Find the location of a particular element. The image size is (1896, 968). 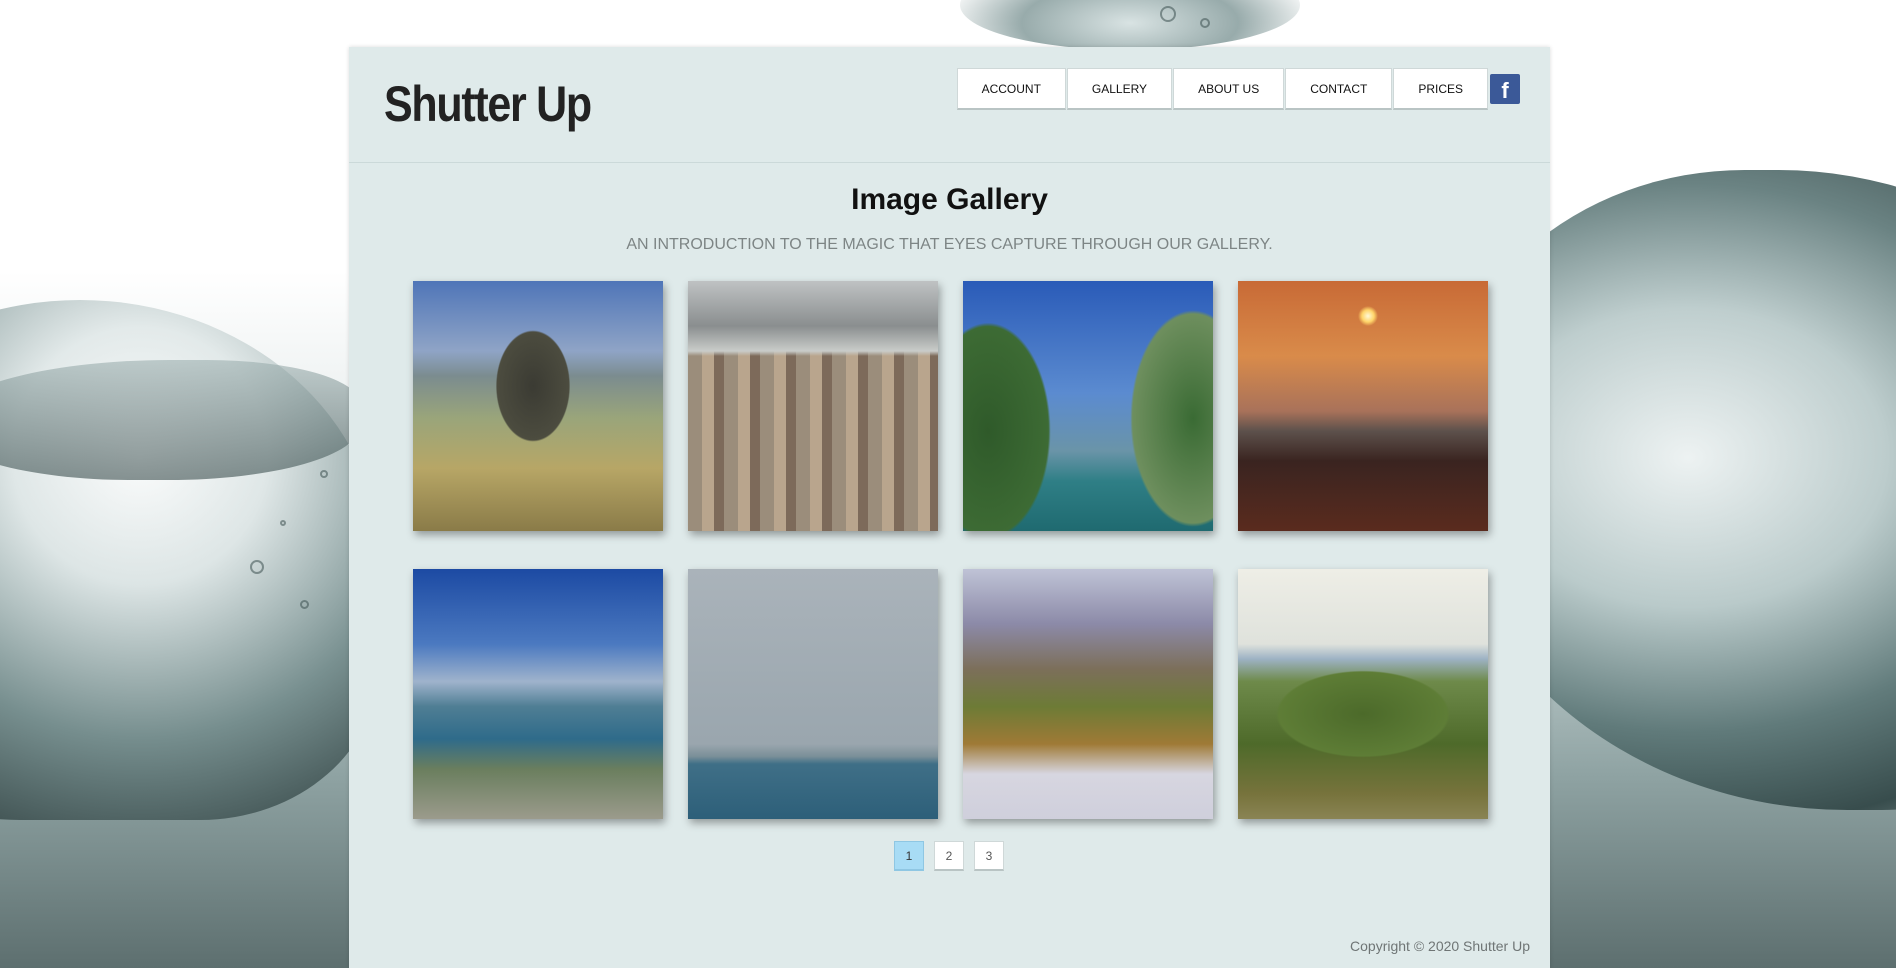

page-title: Image Gallery is located at coordinates (949, 199).